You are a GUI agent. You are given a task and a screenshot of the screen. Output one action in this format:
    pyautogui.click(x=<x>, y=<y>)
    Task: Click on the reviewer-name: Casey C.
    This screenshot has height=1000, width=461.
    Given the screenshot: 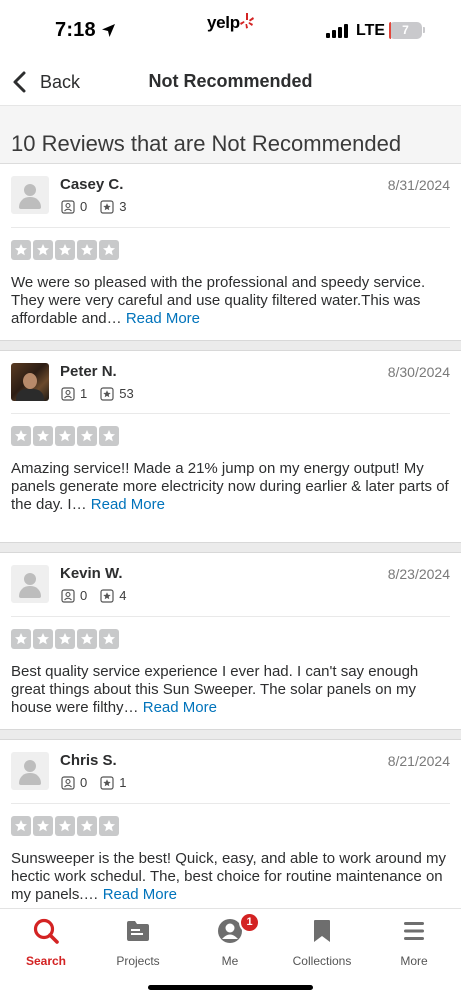 What is the action you would take?
    pyautogui.click(x=91, y=184)
    